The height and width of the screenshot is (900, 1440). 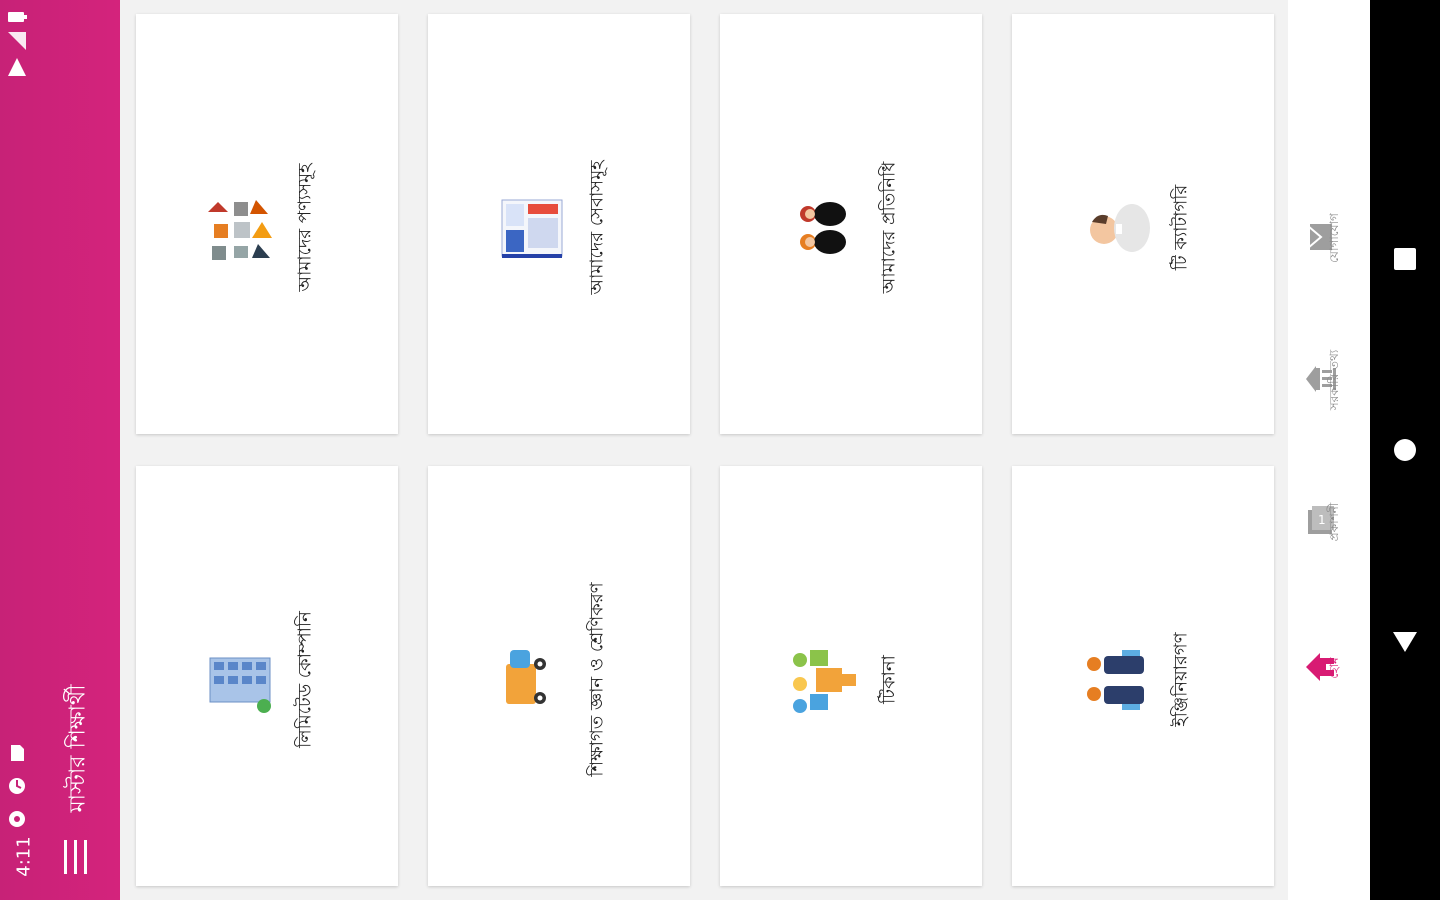 What do you see at coordinates (1334, 380) in the screenshot?
I see `nav-label: সরকারি তথ্য` at bounding box center [1334, 380].